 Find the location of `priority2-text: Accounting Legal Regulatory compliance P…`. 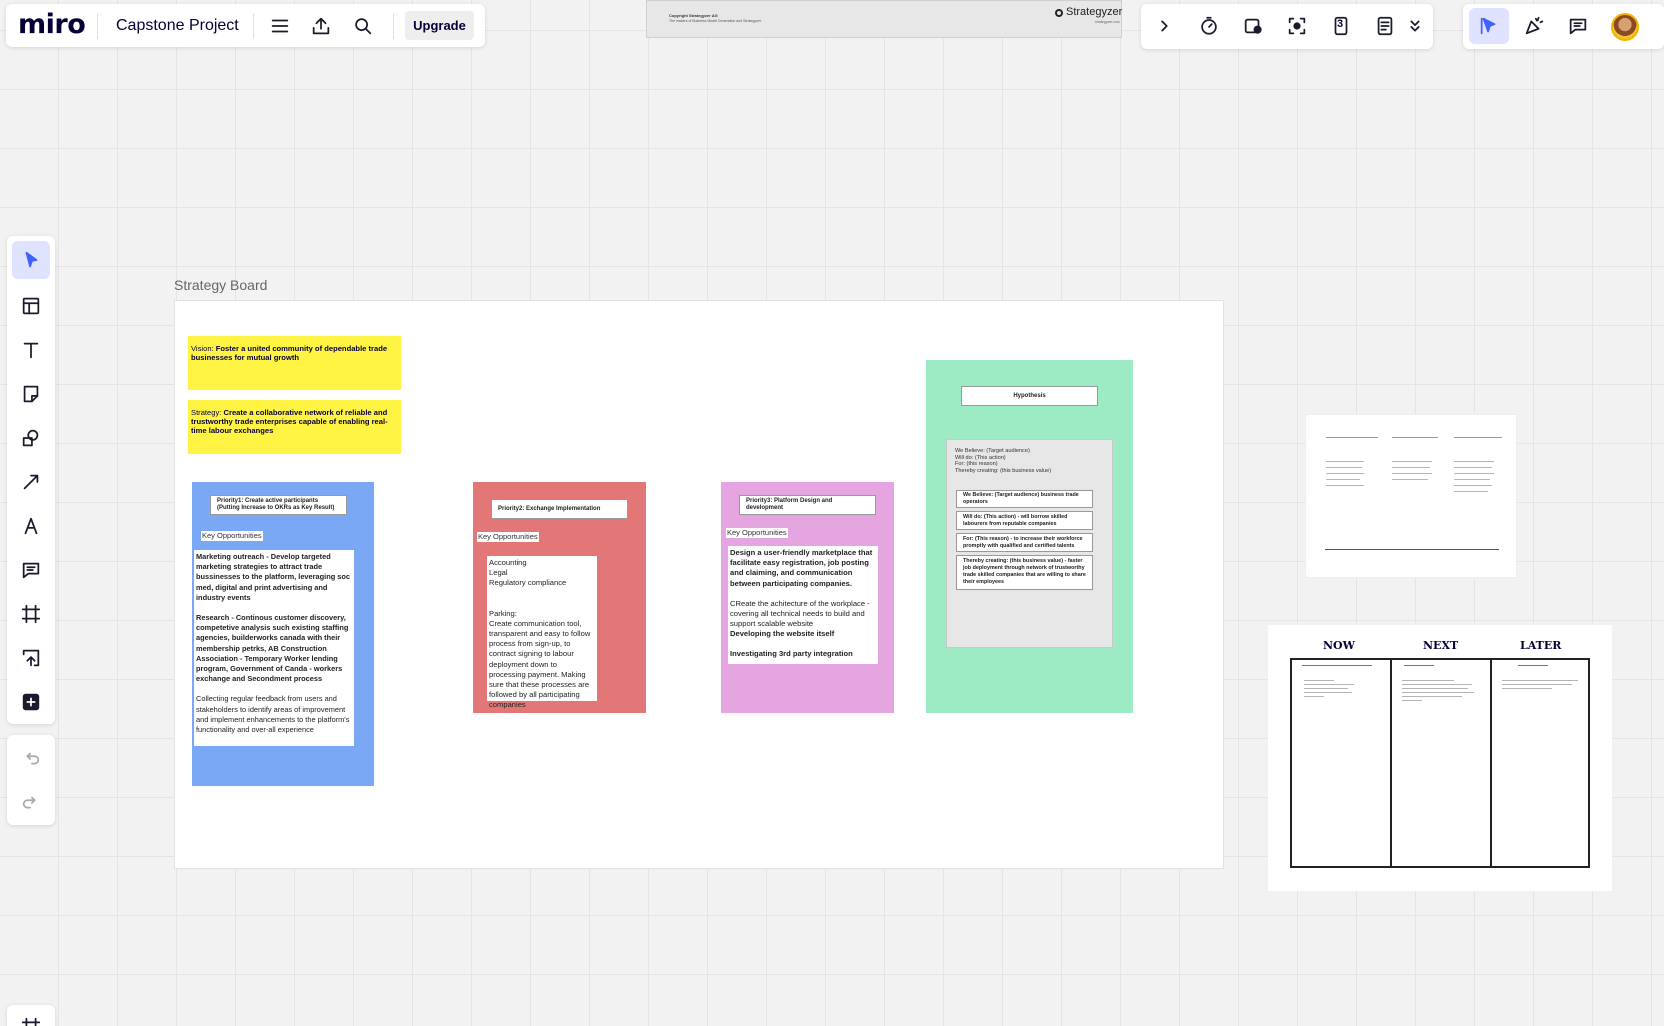

priority2-text: Accounting Legal Regulatory compliance P… is located at coordinates (542, 632).